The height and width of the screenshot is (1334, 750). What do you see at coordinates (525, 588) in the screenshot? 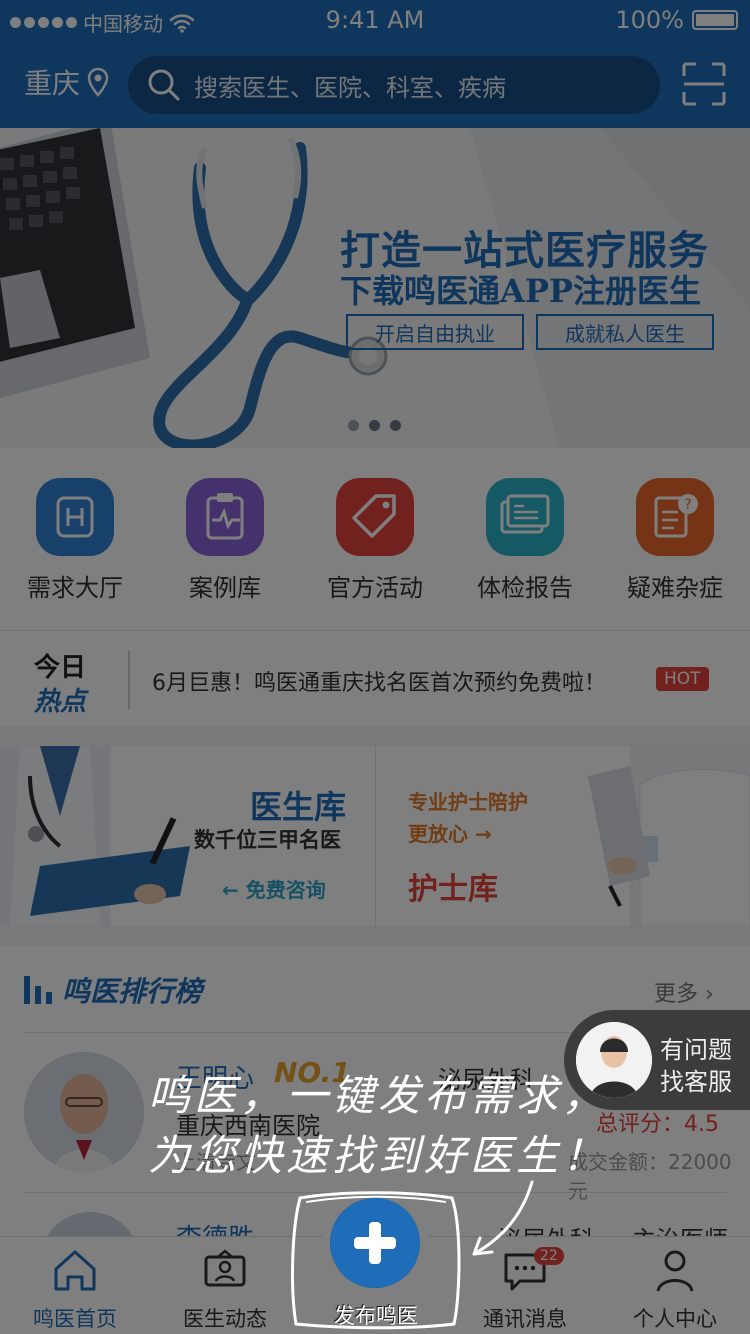
I see `category-label: 体检报告` at bounding box center [525, 588].